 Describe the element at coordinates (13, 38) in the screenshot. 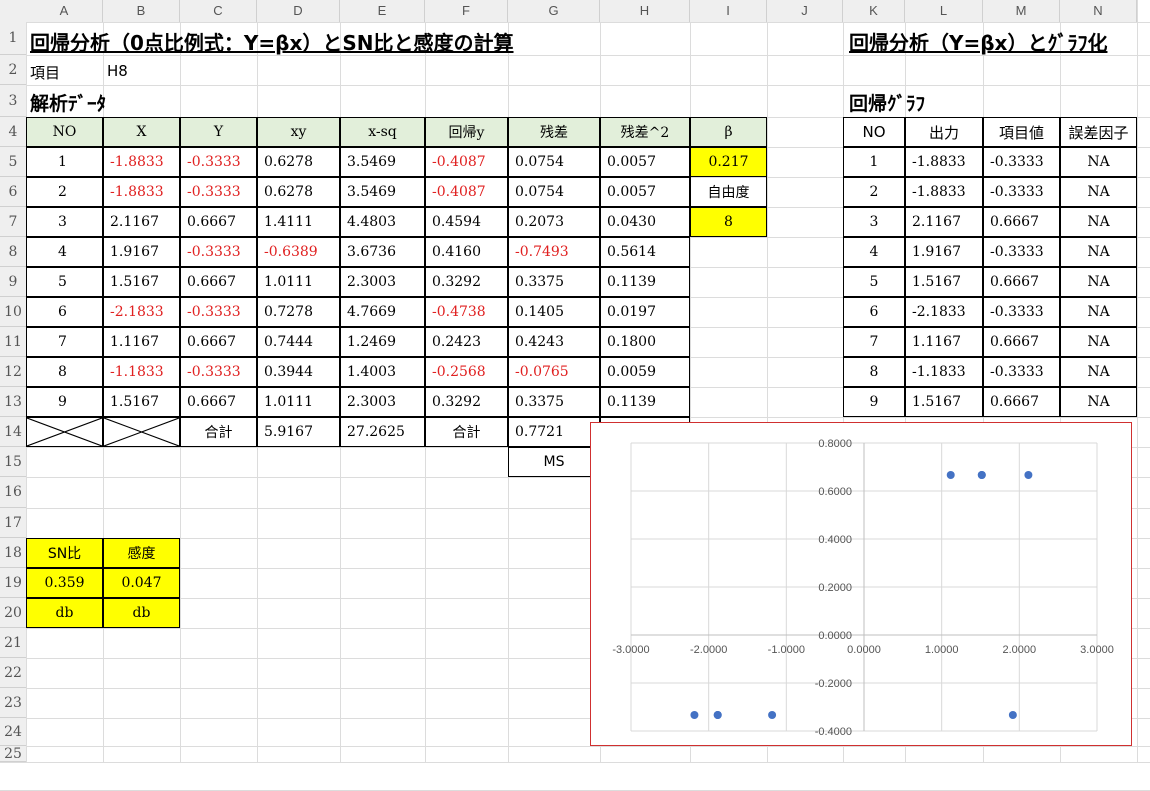

I see `row-header-1: 1` at that location.